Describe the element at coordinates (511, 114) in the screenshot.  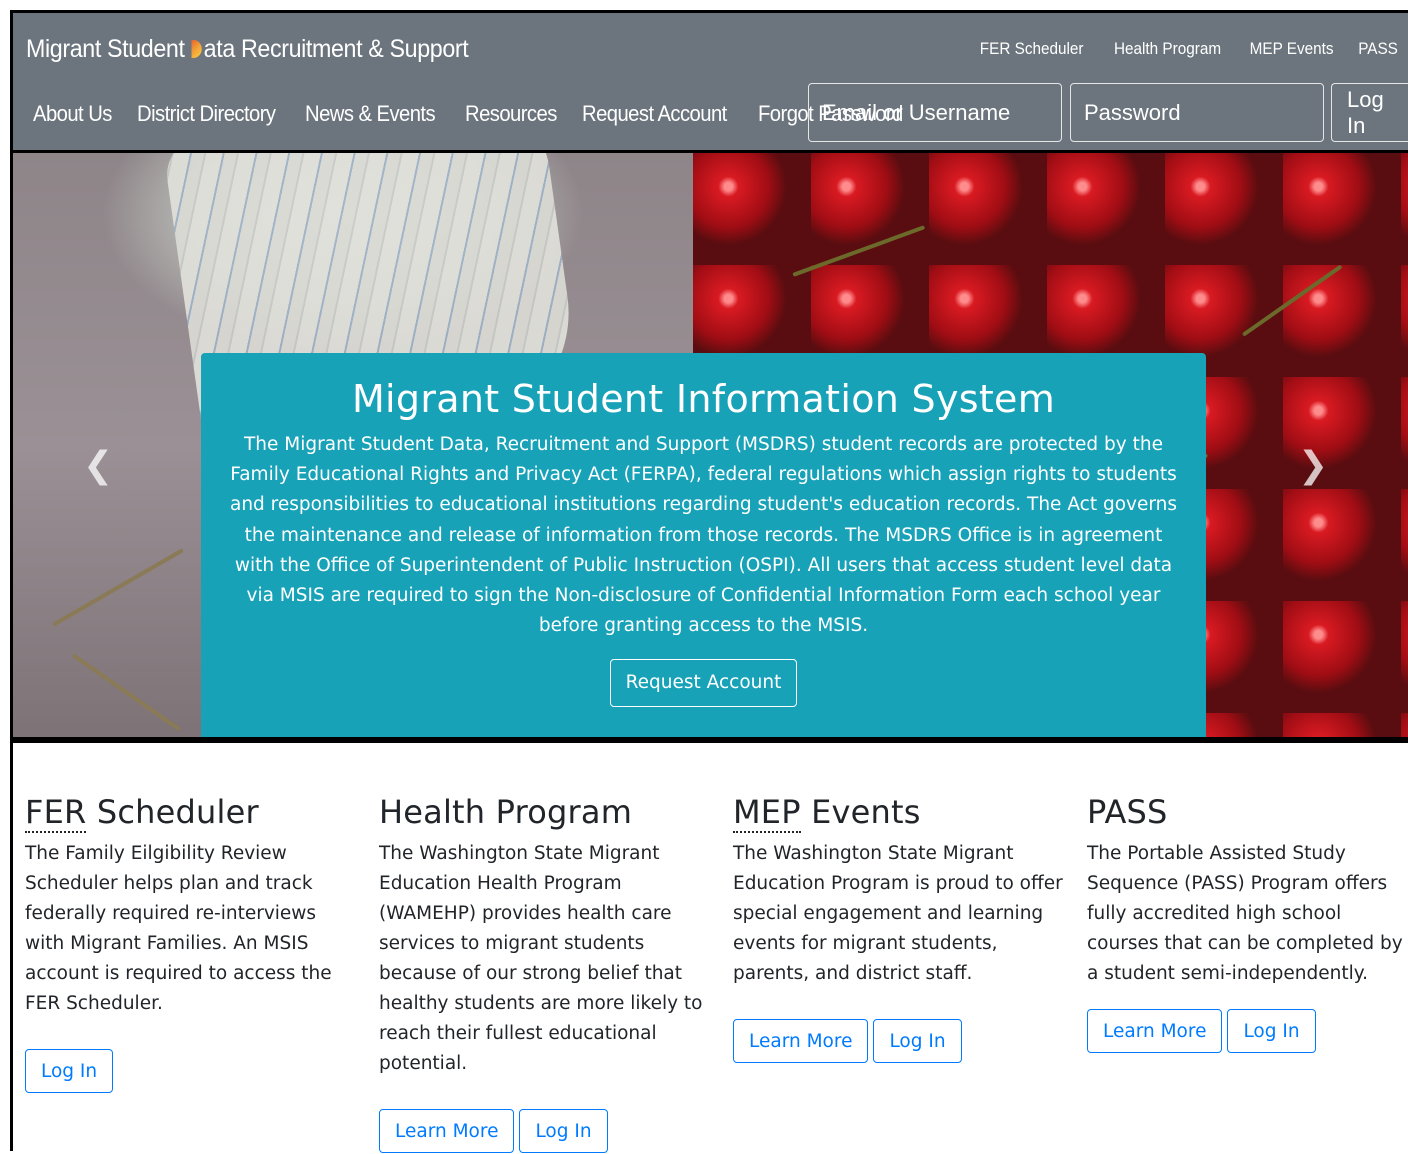
I see `nav-resources: Resources` at that location.